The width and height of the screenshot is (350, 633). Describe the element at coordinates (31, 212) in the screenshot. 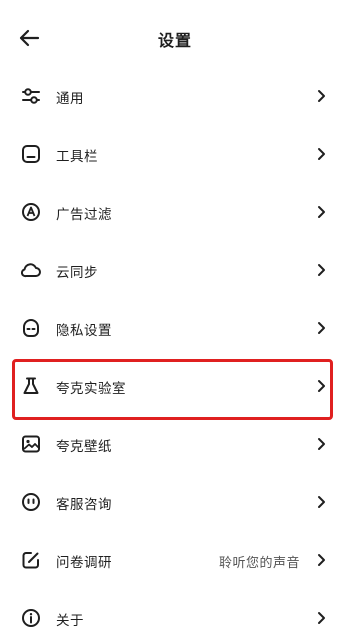

I see `ad-block-icon` at that location.